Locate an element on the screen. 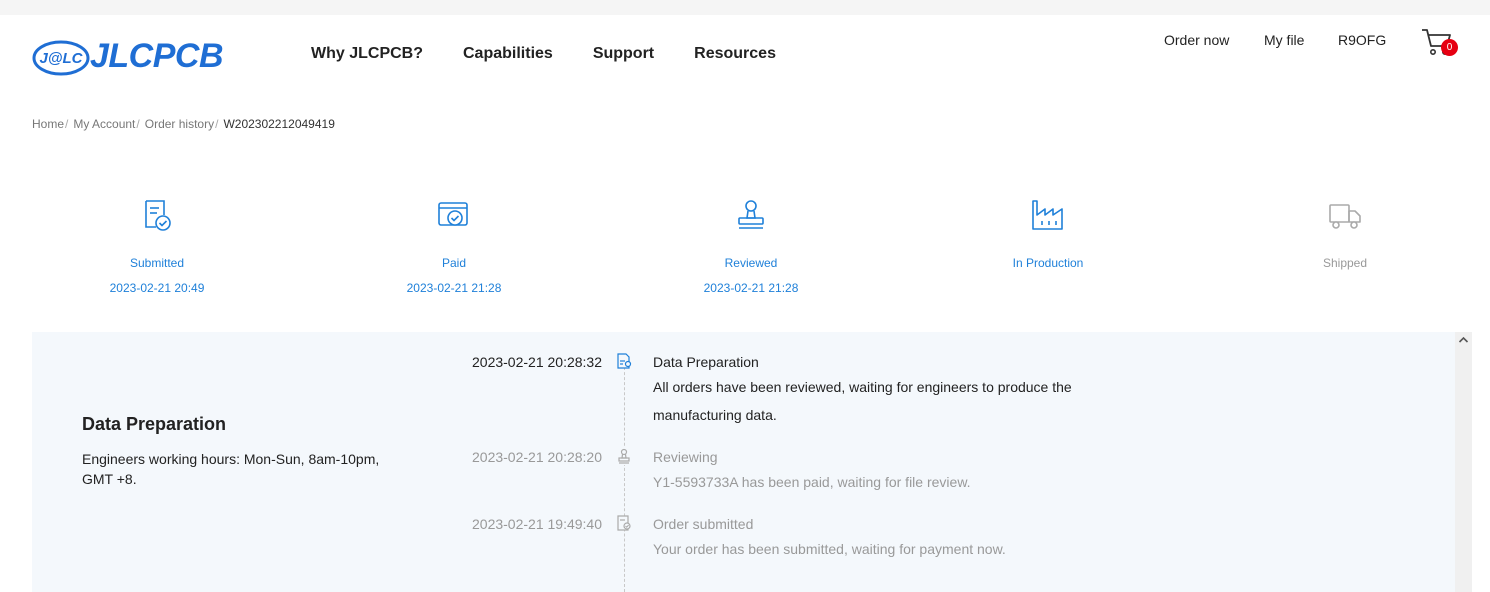  timeline-time: 2023-02-21 20:28:32 is located at coordinates (537, 362).